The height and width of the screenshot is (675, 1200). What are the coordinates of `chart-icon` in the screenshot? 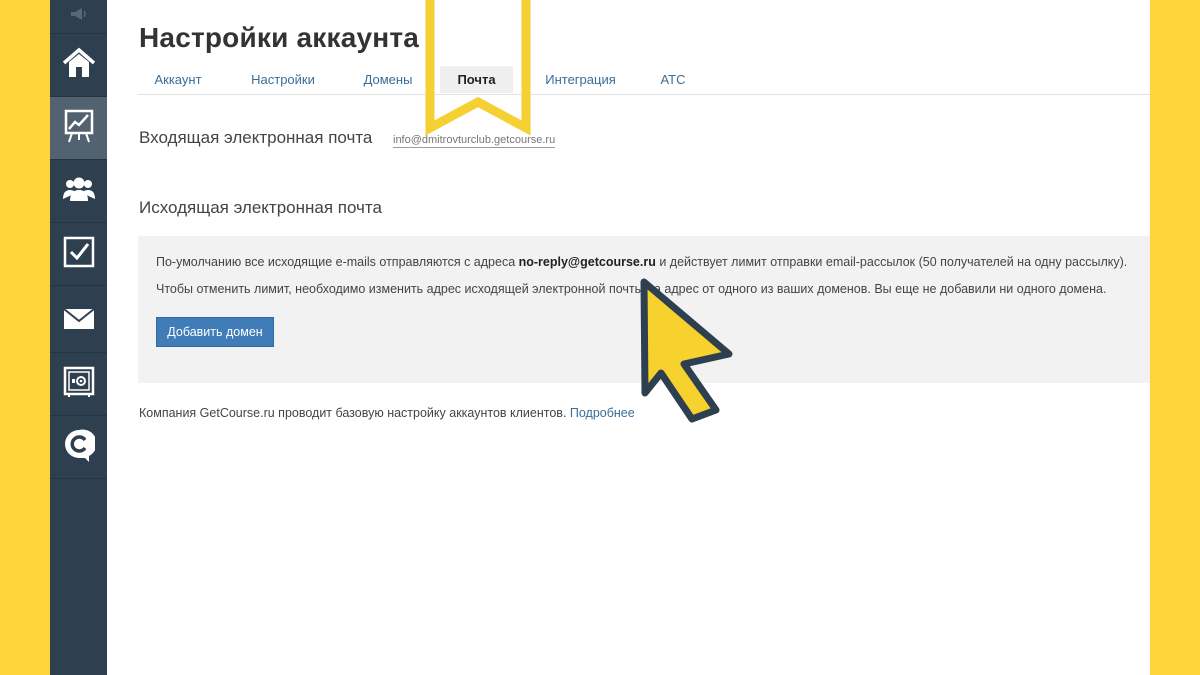 It's located at (79, 128).